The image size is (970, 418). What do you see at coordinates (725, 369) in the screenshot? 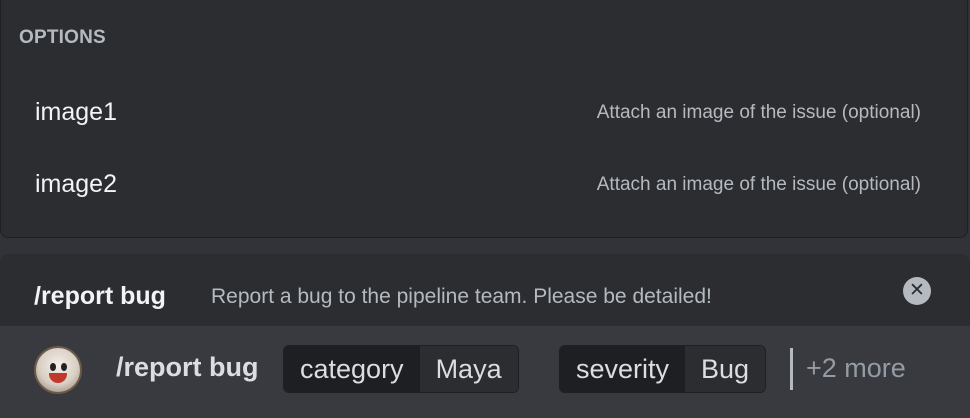
I see `param-value: Bug` at bounding box center [725, 369].